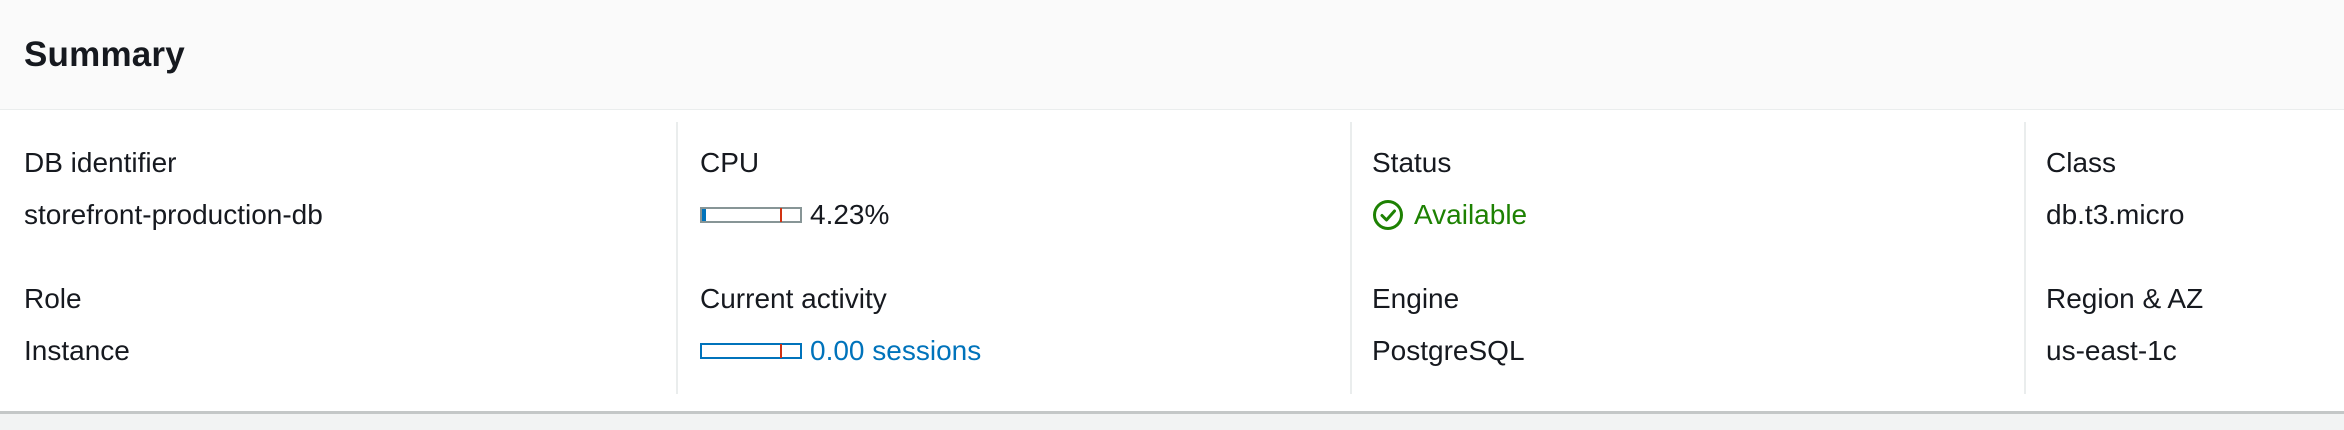  What do you see at coordinates (104, 54) in the screenshot?
I see `panel-title: Summary` at bounding box center [104, 54].